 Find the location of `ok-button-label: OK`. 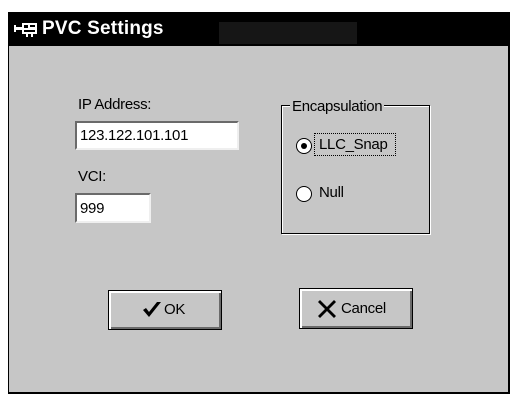

ok-button-label: OK is located at coordinates (175, 309).